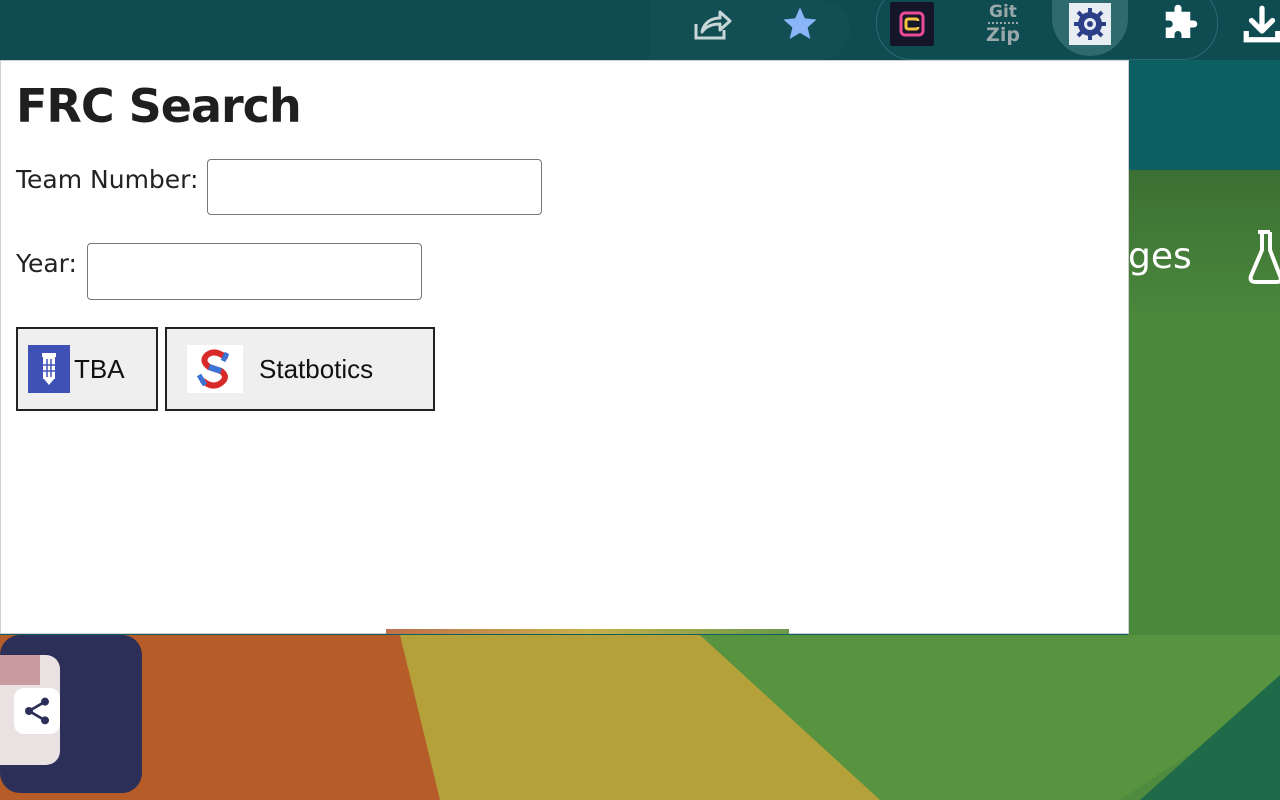  Describe the element at coordinates (374, 187) in the screenshot. I see `team-number-input` at that location.